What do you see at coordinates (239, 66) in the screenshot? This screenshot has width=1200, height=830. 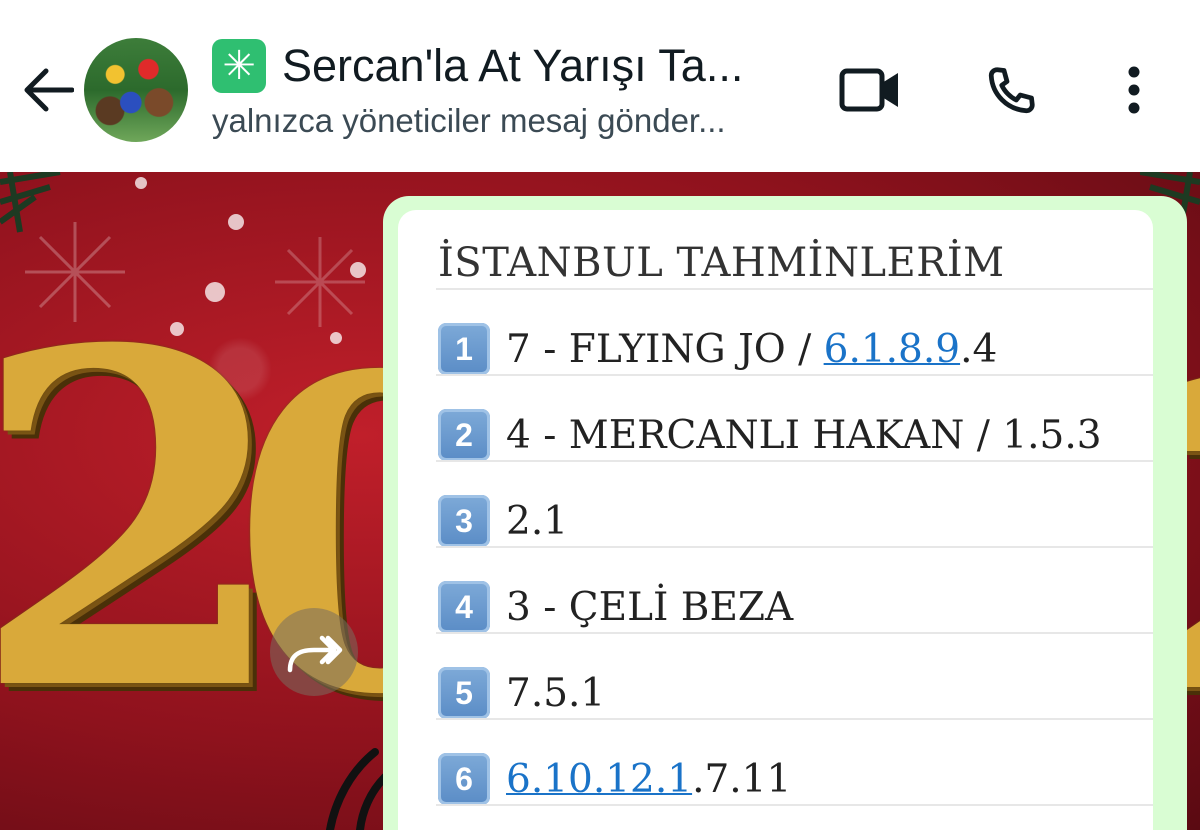 I see `asterisk-badge-icon: ✳` at bounding box center [239, 66].